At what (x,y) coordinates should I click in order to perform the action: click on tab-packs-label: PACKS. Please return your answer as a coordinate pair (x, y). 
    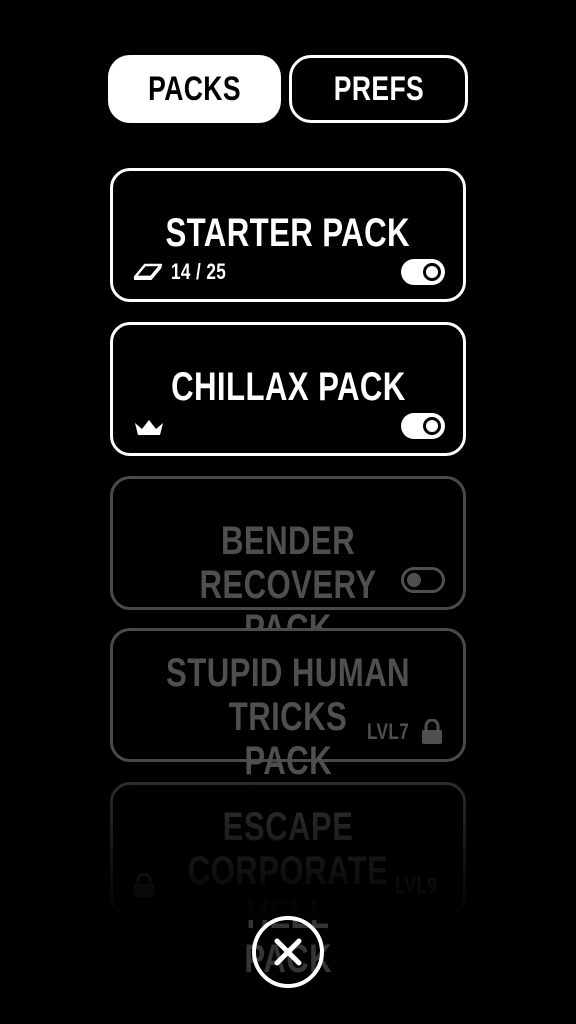
    Looking at the image, I should click on (194, 88).